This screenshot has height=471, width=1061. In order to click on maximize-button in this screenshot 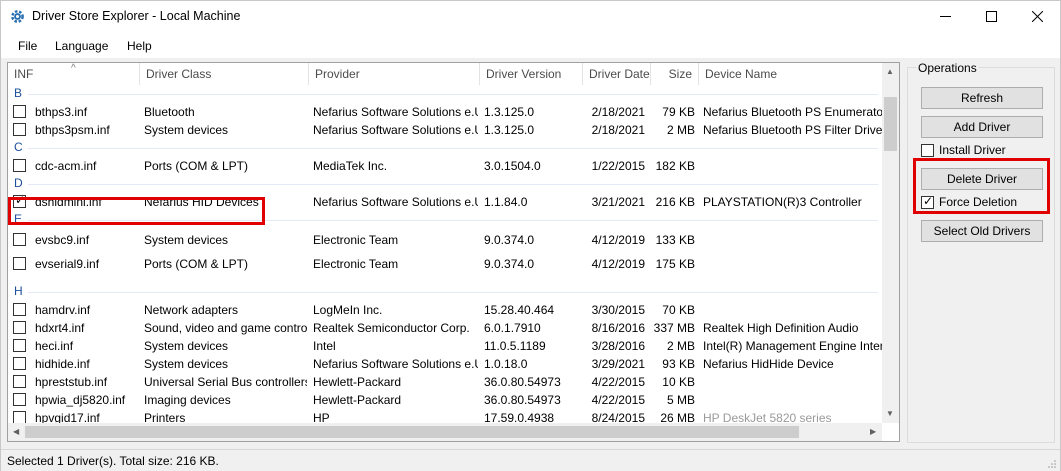, I will do `click(991, 16)`.